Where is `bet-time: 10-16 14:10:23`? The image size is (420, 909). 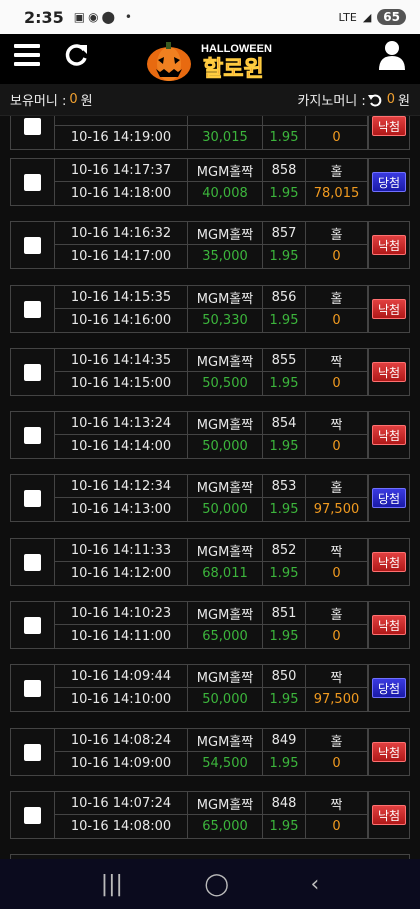 bet-time: 10-16 14:10:23 is located at coordinates (121, 613).